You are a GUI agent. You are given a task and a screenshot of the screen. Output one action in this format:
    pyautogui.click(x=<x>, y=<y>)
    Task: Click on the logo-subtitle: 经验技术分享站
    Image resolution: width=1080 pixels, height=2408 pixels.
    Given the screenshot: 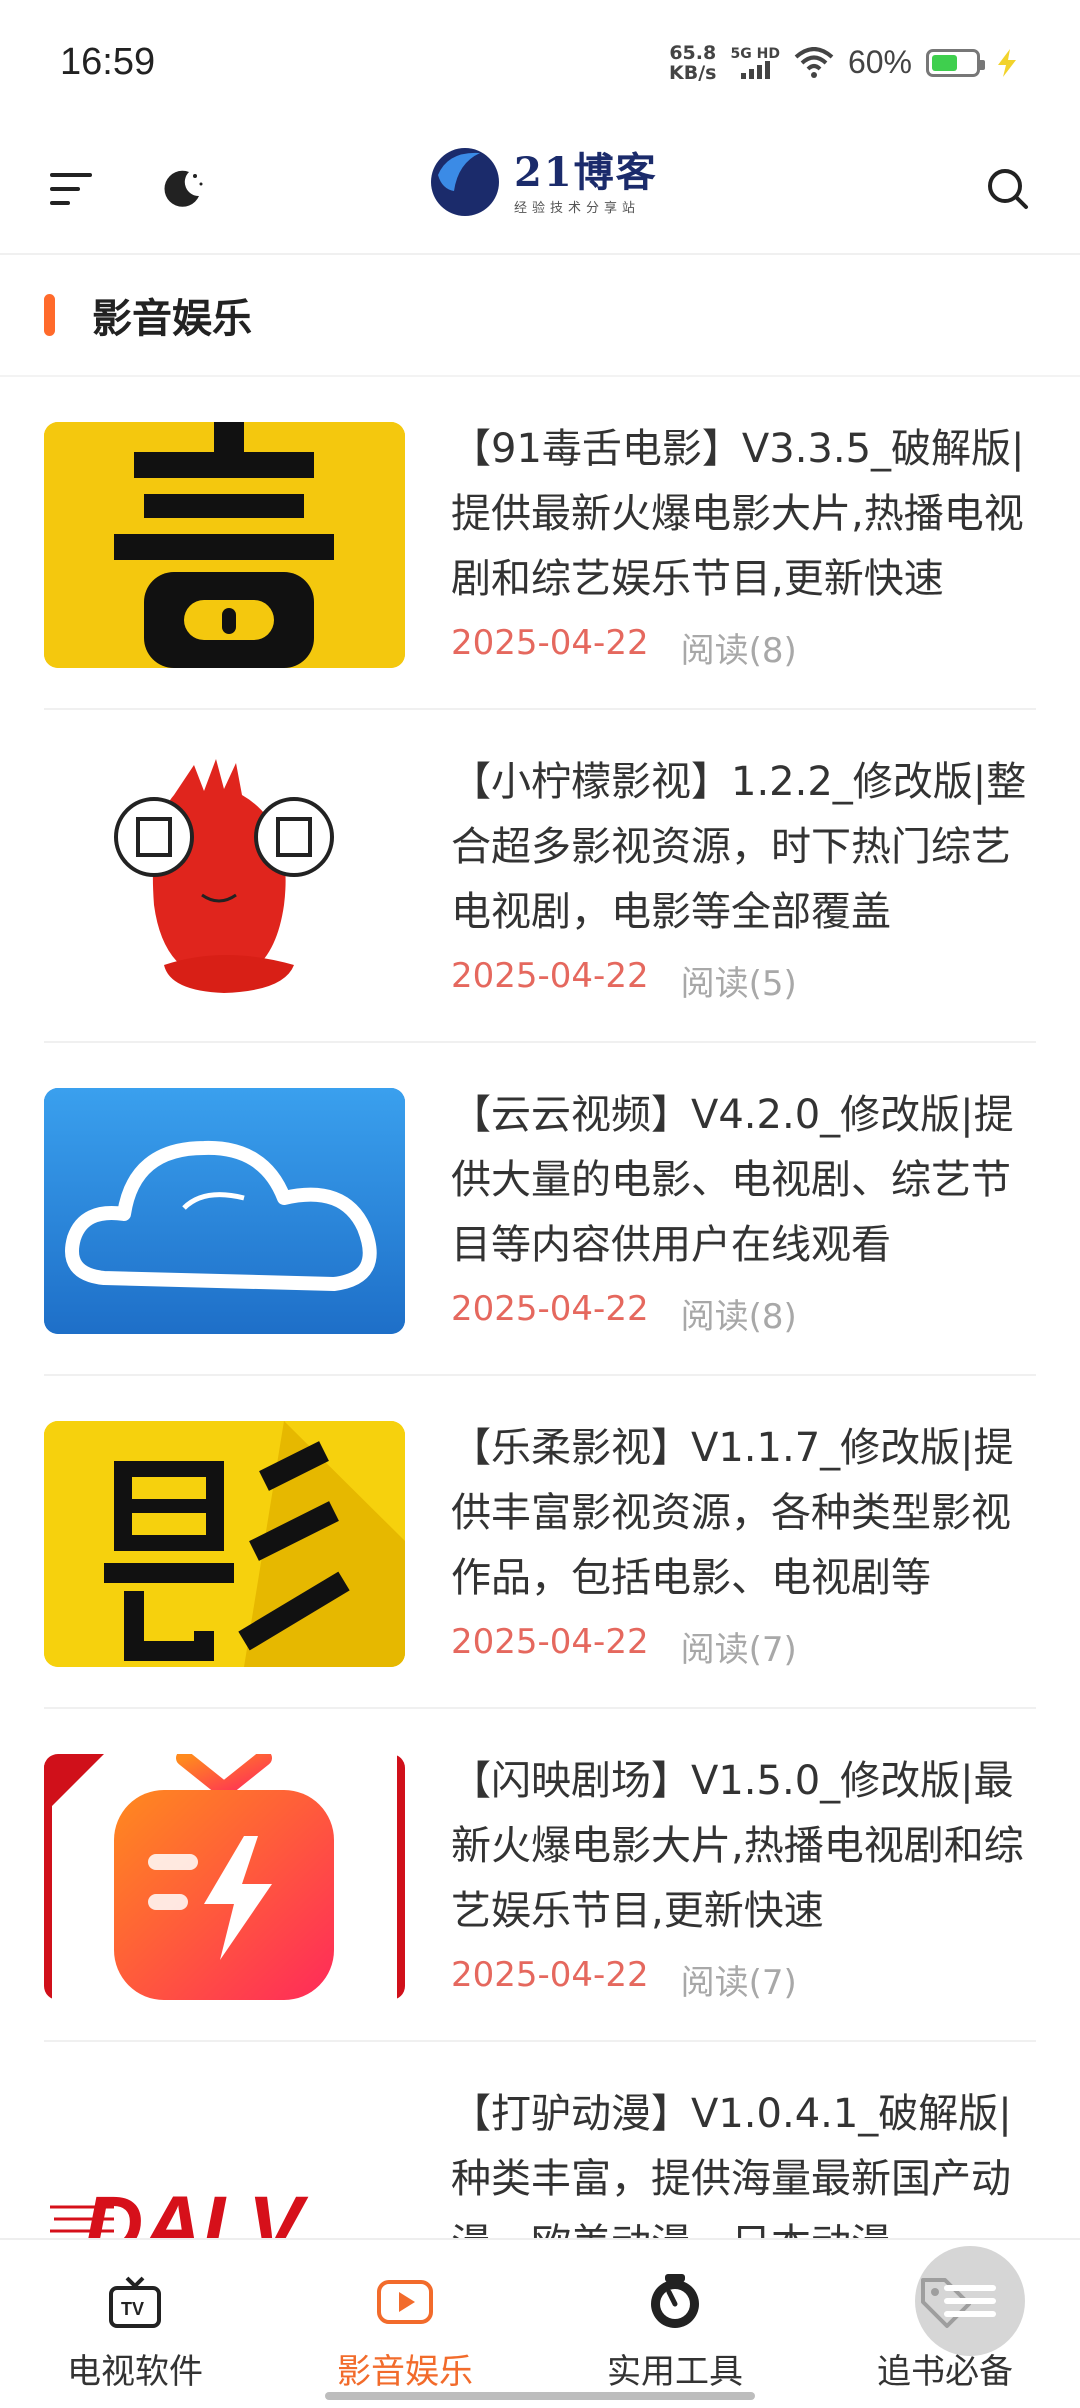 What is the action you would take?
    pyautogui.click(x=577, y=208)
    